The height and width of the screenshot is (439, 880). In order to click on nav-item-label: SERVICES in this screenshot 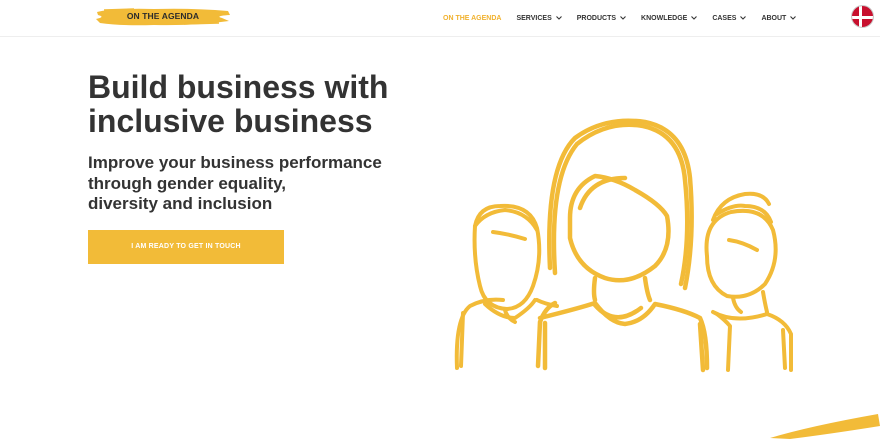, I will do `click(534, 18)`.